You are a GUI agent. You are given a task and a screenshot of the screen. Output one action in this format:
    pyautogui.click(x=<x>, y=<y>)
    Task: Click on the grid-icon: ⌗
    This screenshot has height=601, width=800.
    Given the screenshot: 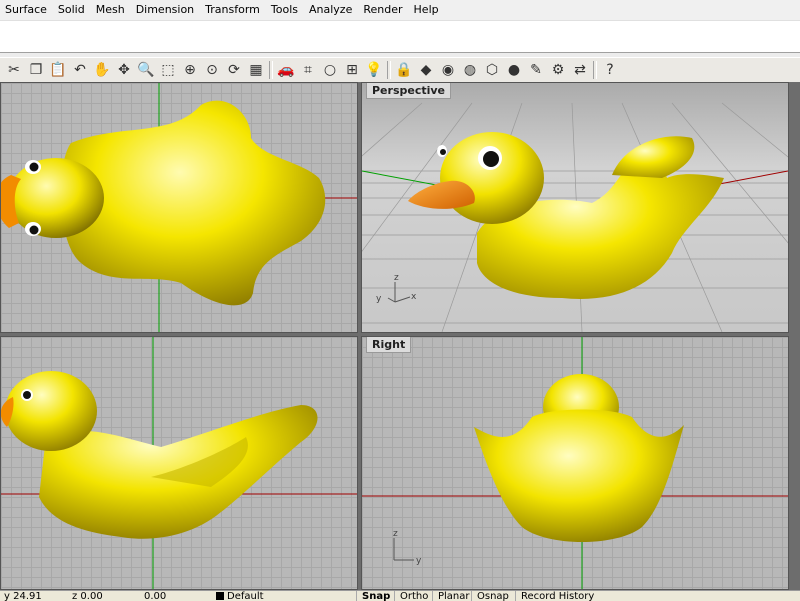 What is the action you would take?
    pyautogui.click(x=308, y=70)
    